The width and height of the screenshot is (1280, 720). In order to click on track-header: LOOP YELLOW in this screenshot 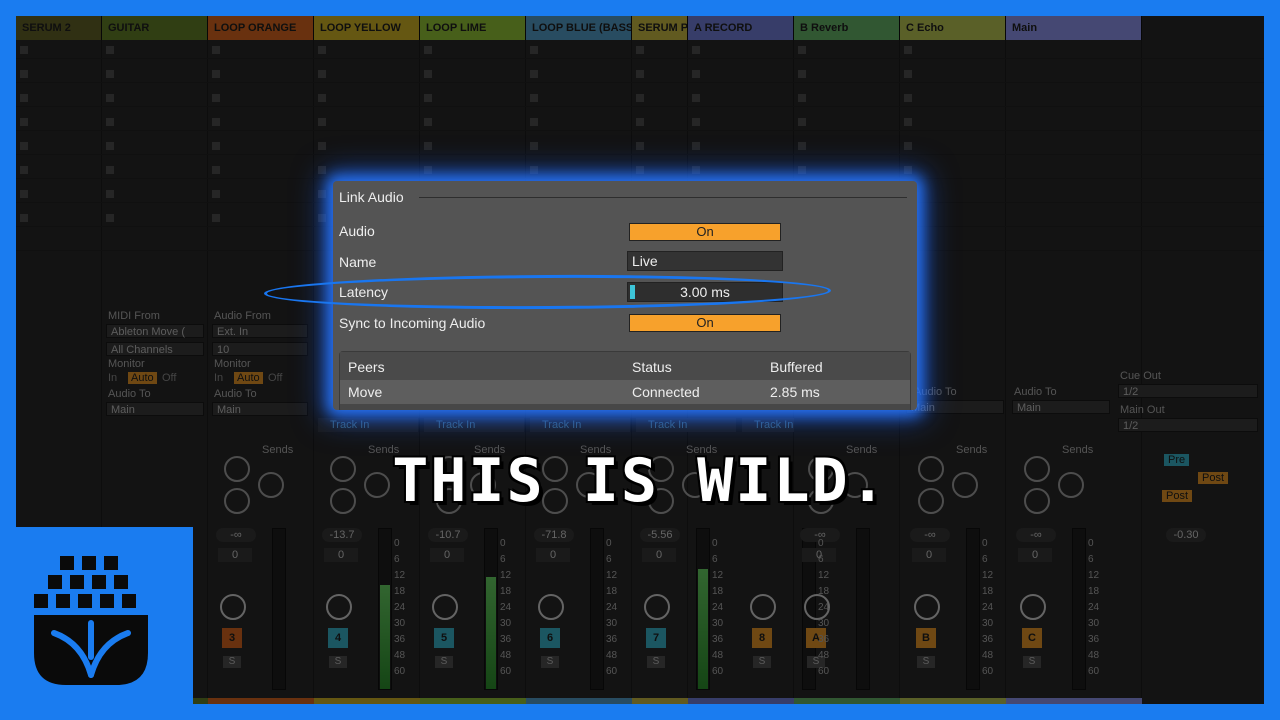, I will do `click(367, 28)`.